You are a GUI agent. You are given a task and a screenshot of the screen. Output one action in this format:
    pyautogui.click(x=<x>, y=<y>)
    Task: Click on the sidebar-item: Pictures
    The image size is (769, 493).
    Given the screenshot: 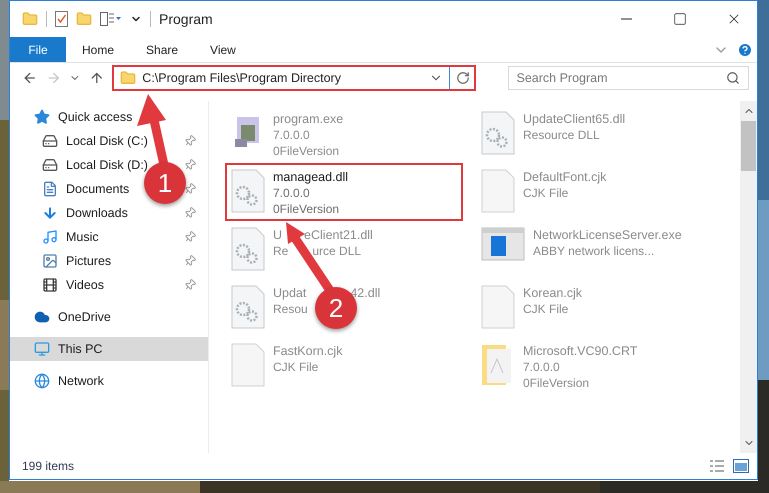 What is the action you would take?
    pyautogui.click(x=77, y=261)
    